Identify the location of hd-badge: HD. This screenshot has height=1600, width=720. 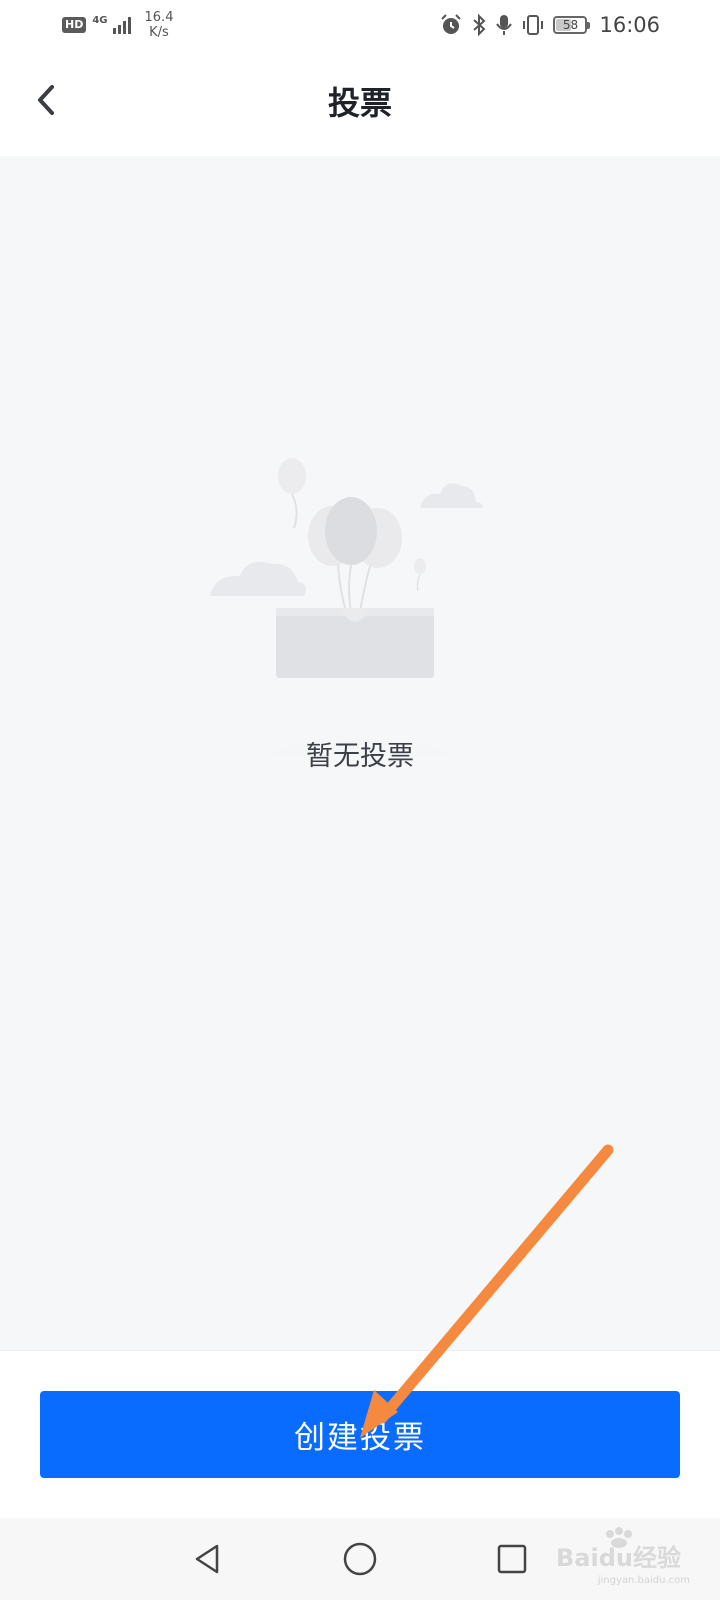
(74, 25).